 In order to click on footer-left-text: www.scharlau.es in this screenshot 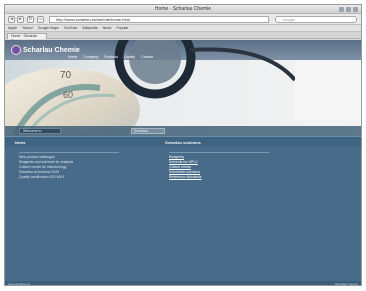, I will do `click(19, 283)`.